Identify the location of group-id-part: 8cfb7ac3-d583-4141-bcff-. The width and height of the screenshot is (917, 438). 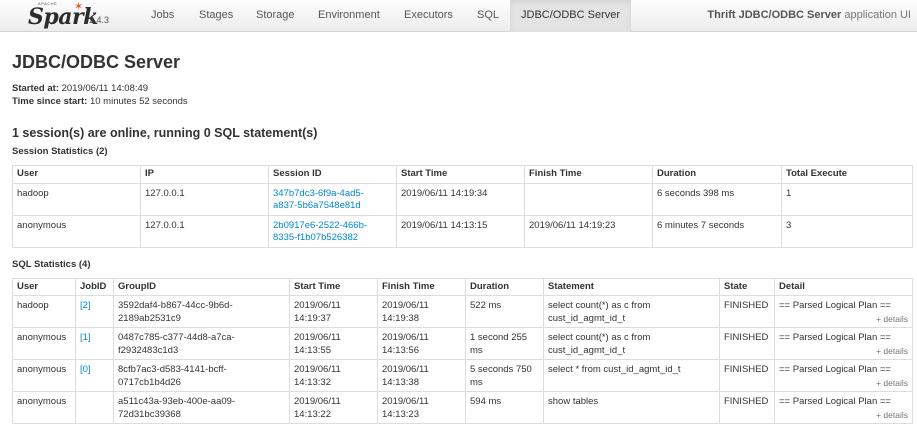
(172, 369).